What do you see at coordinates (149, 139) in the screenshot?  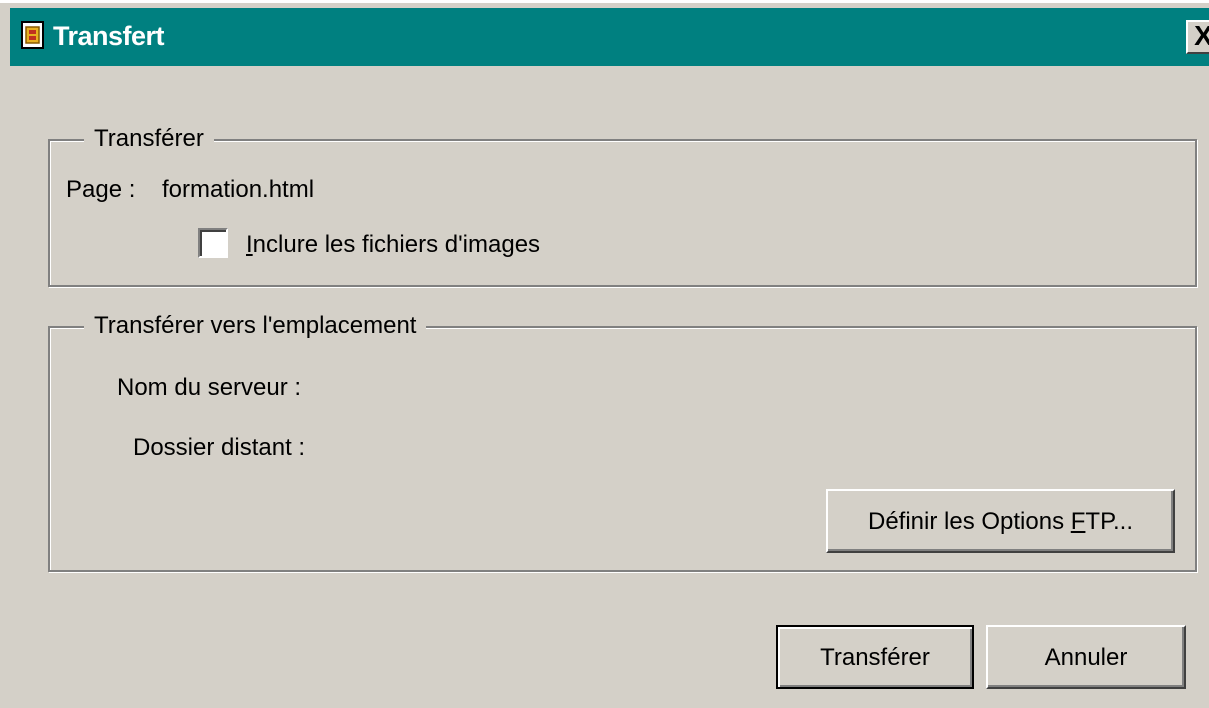 I see `transfer-group-legend: Transférer` at bounding box center [149, 139].